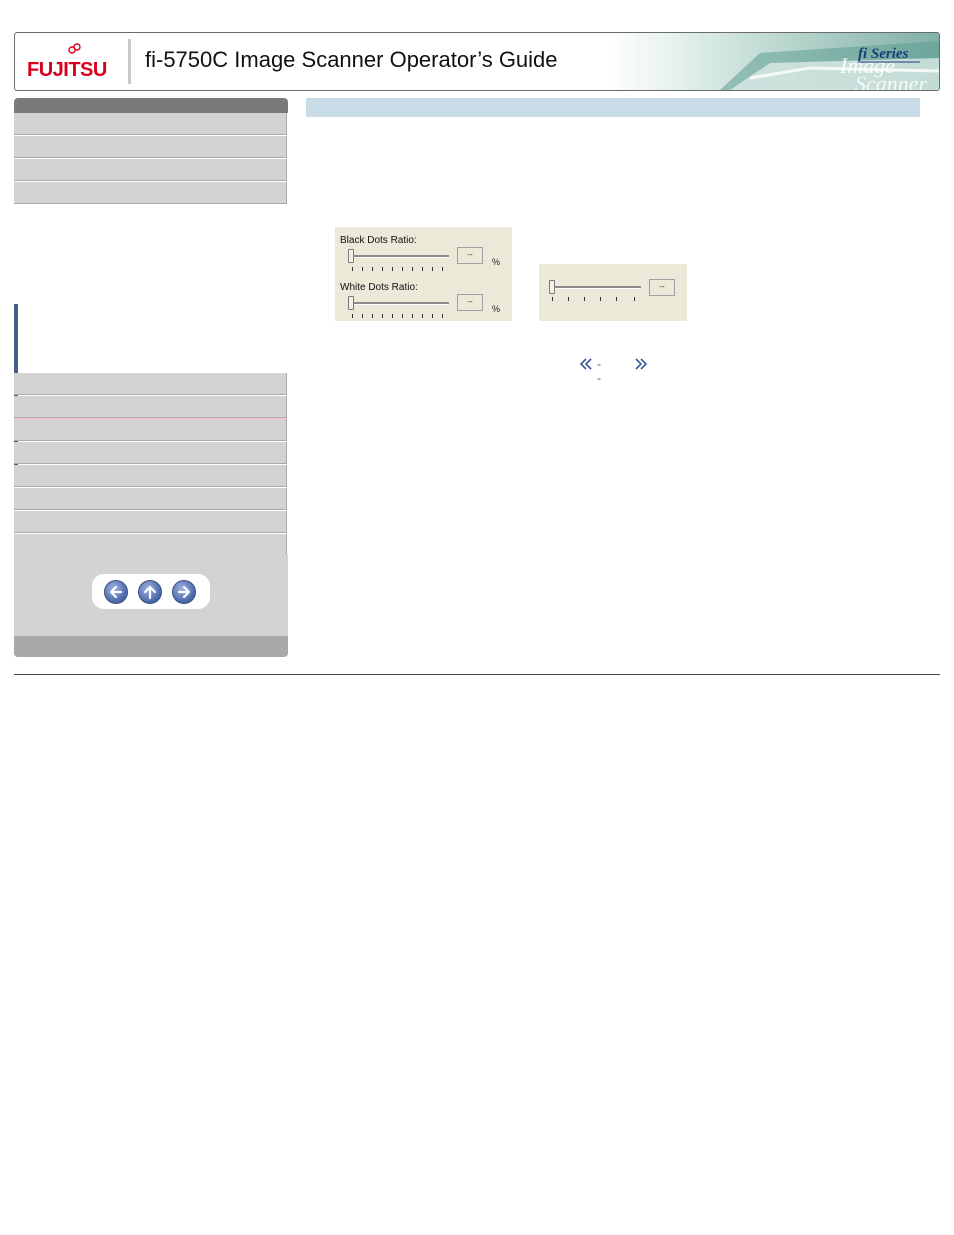 The width and height of the screenshot is (954, 1235). I want to click on white-dots-unit: %, so click(496, 309).